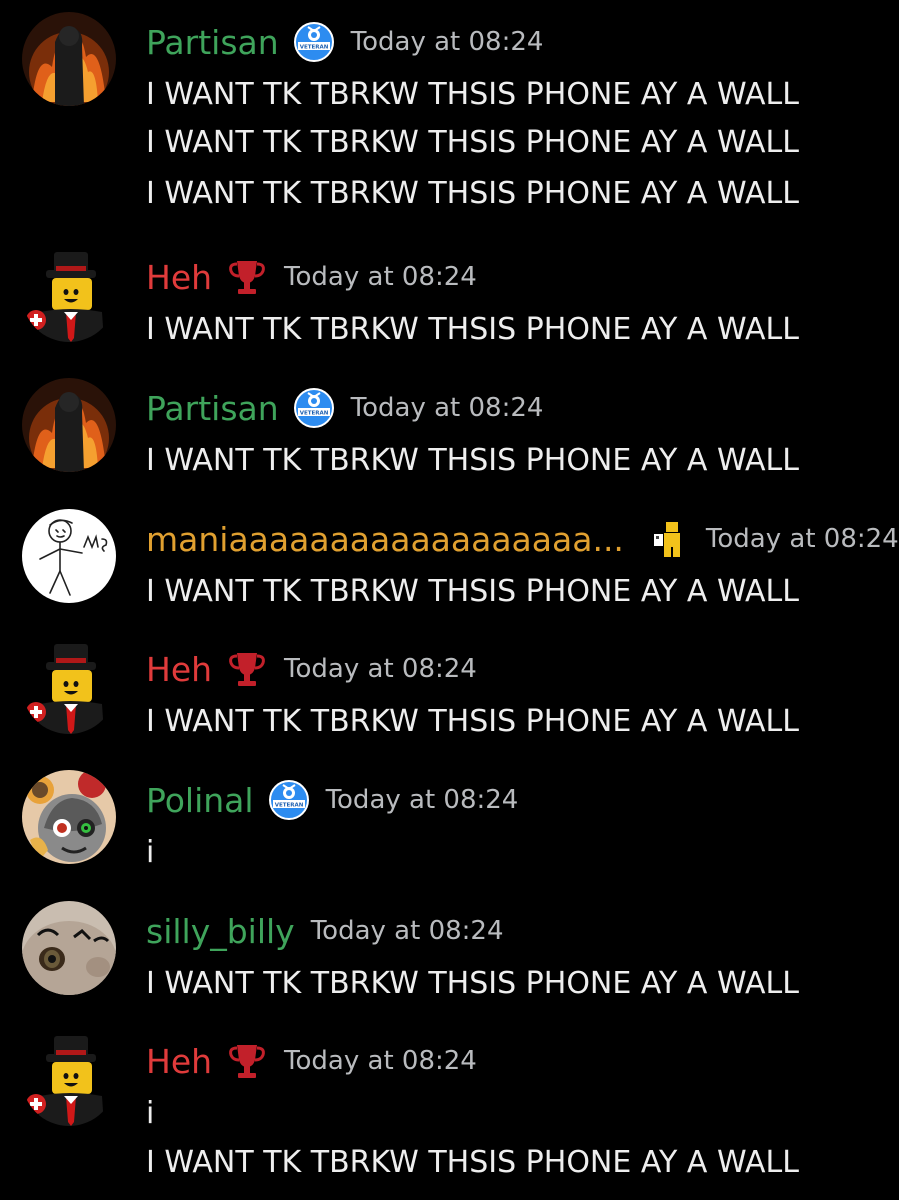 Image resolution: width=899 pixels, height=1200 pixels. Describe the element at coordinates (200, 800) in the screenshot. I see `username: Polinal` at that location.